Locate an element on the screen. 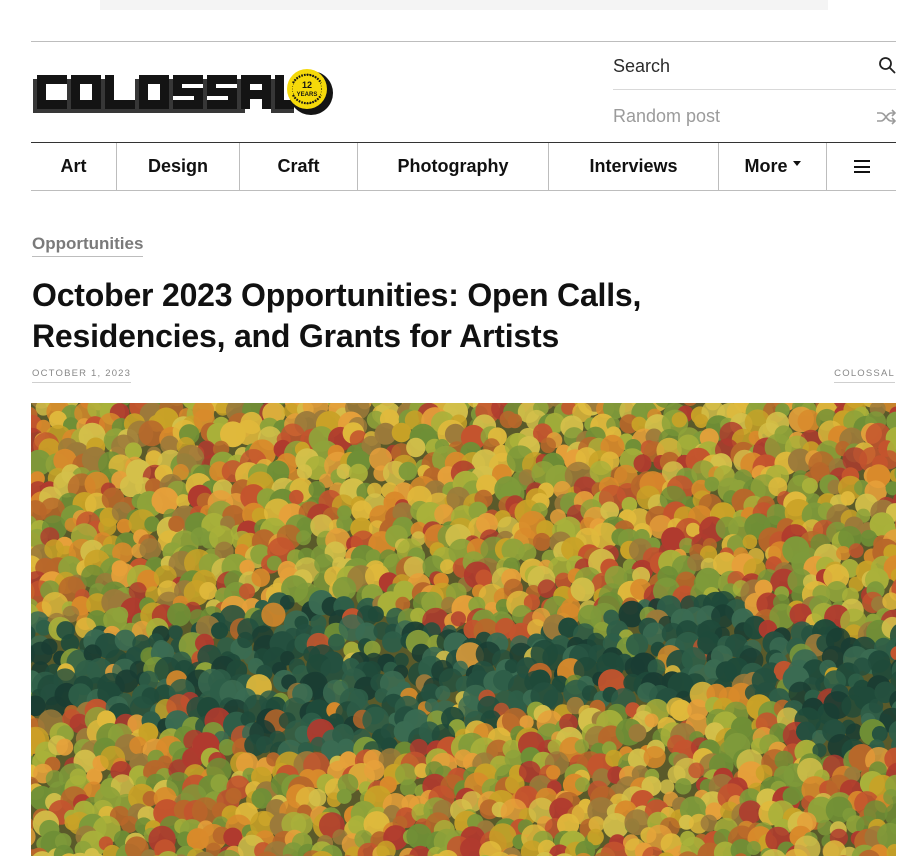 The width and height of the screenshot is (924, 856). ad-placeholder is located at coordinates (464, 5).